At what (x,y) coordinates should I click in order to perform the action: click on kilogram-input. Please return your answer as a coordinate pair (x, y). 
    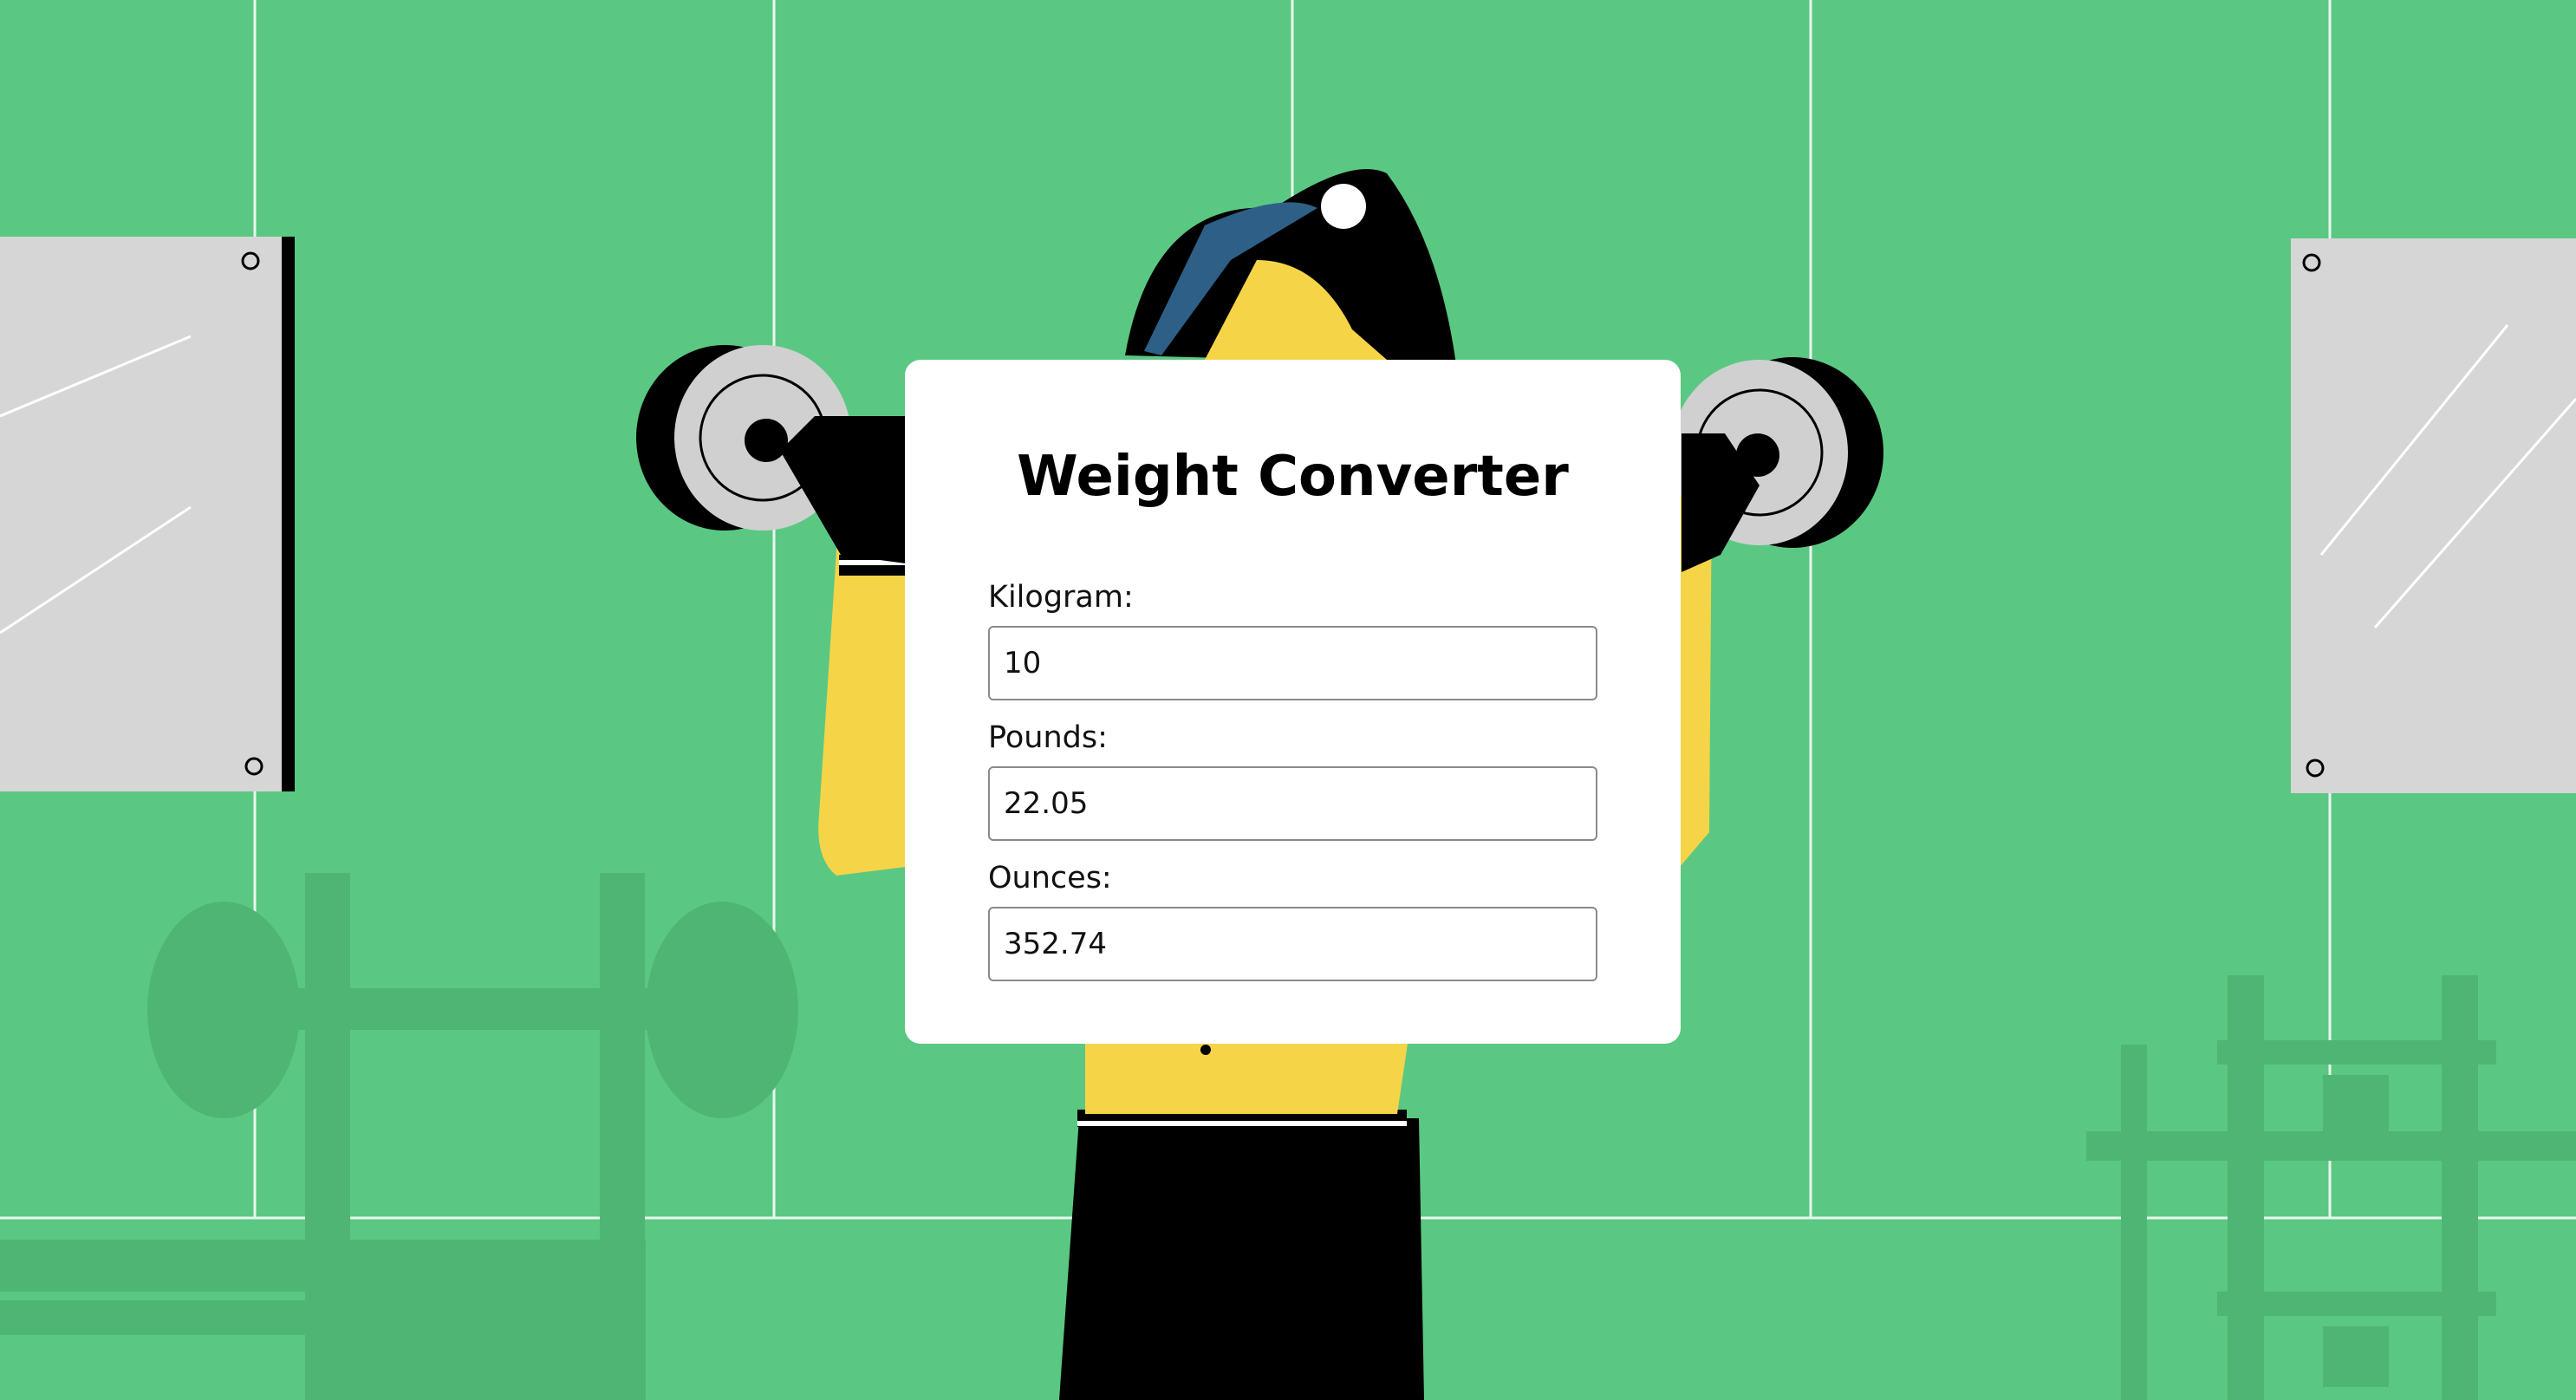
    Looking at the image, I should click on (1292, 663).